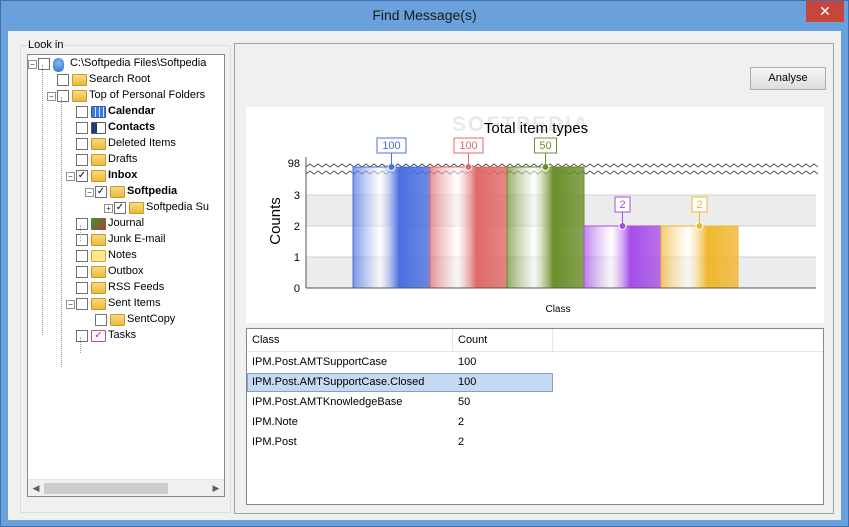 Image resolution: width=849 pixels, height=527 pixels. Describe the element at coordinates (147, 272) in the screenshot. I see `tree-item: Outbox` at that location.